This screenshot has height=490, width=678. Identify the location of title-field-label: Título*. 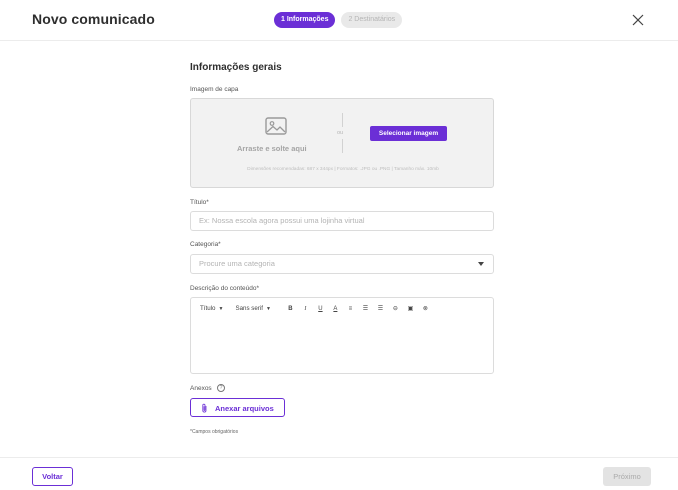
(199, 202).